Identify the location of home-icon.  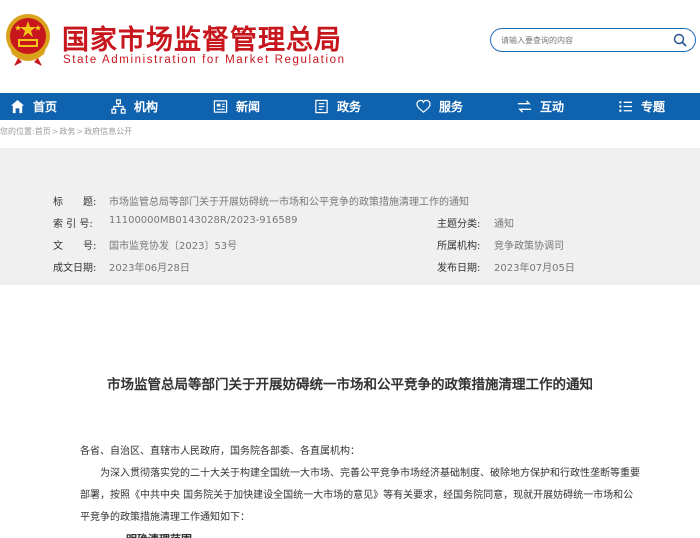
(17, 106).